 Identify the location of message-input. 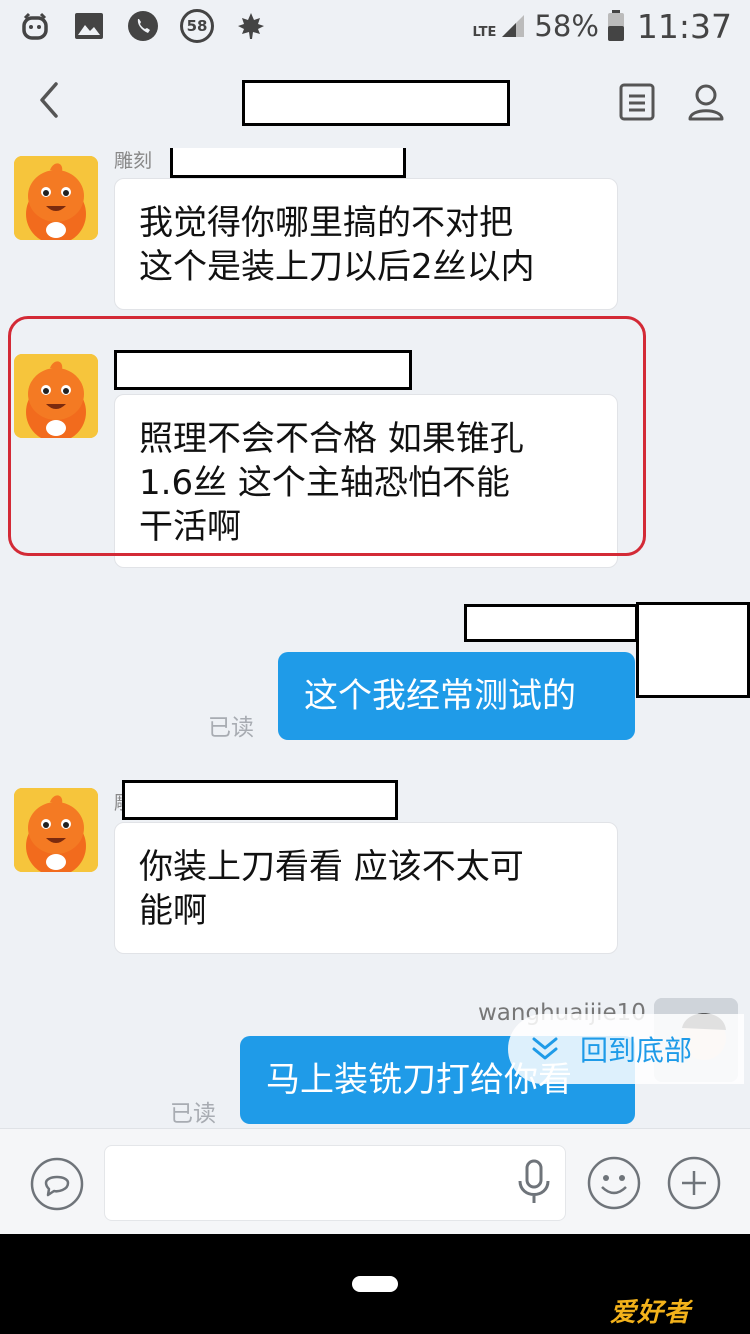
(335, 1183).